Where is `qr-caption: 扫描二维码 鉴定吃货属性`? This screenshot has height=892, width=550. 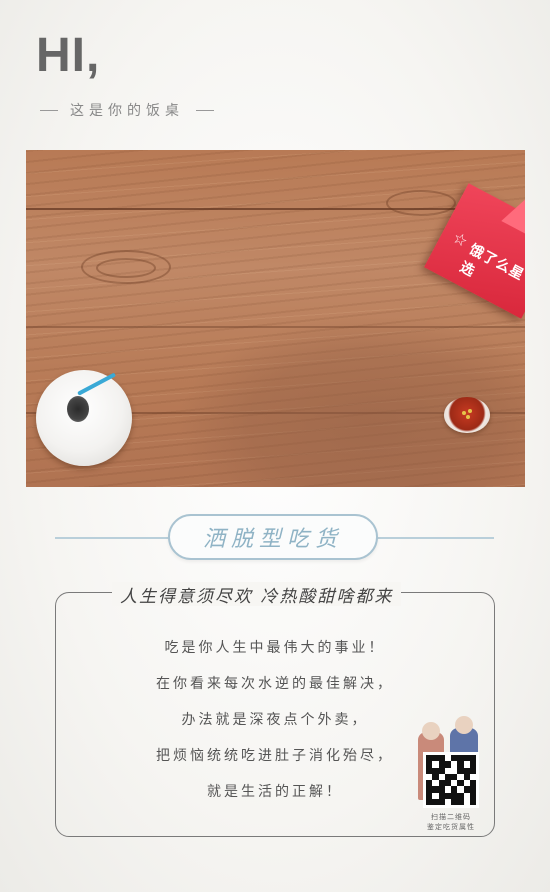 qr-caption: 扫描二维码 鉴定吃货属性 is located at coordinates (451, 822).